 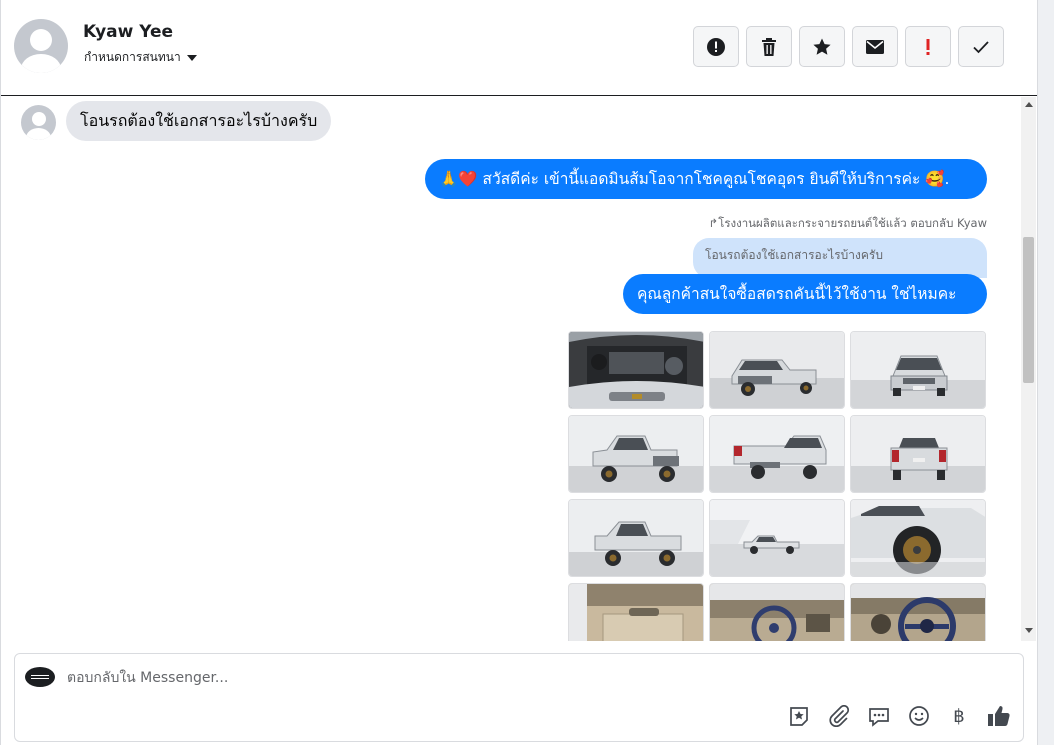 I want to click on car-photo-left-side, so click(x=636, y=454).